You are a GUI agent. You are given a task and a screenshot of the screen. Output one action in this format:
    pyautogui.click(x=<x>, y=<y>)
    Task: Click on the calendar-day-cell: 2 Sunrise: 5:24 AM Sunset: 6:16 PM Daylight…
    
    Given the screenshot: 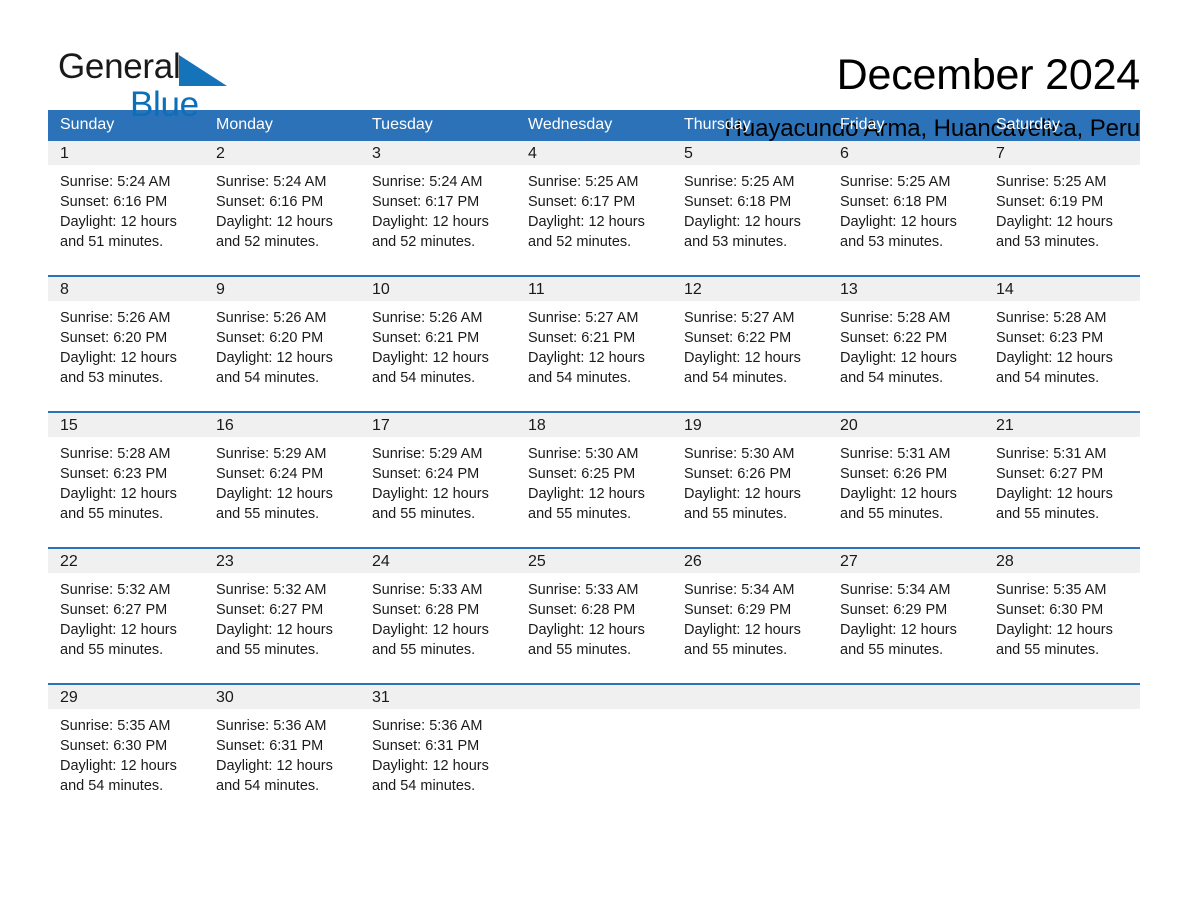 What is the action you would take?
    pyautogui.click(x=282, y=208)
    